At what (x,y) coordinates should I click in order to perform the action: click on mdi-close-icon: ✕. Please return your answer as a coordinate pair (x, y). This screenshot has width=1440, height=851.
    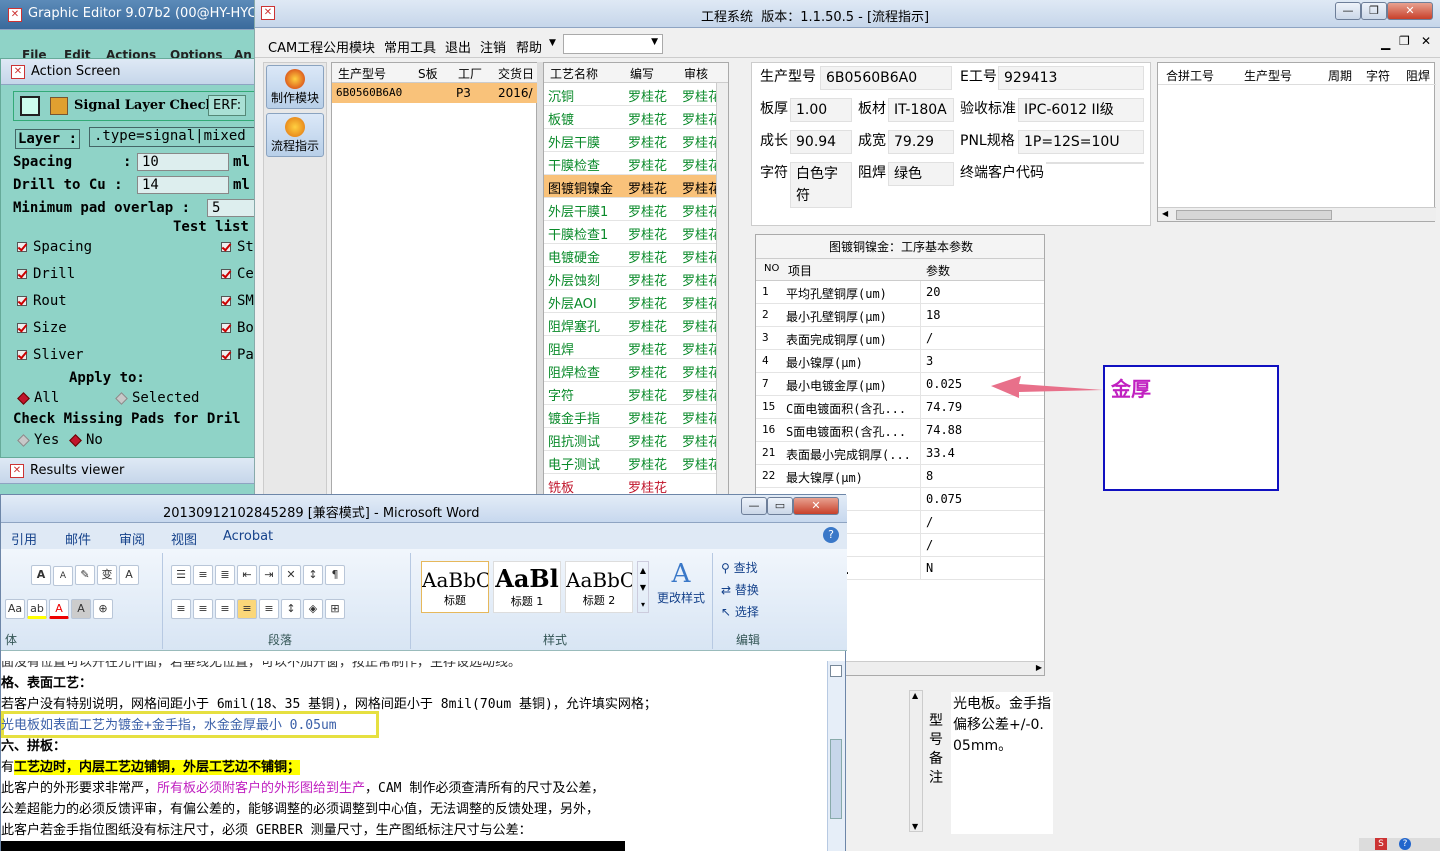
    Looking at the image, I should click on (1426, 41).